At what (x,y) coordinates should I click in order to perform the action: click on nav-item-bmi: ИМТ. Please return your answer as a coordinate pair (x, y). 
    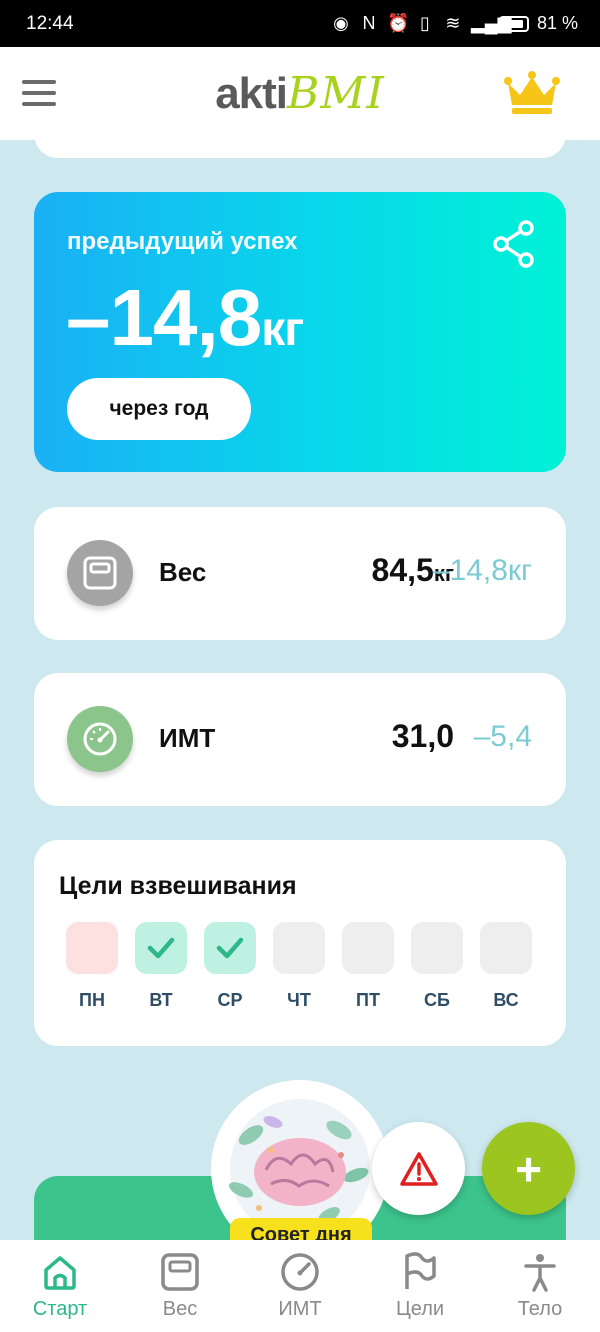
    Looking at the image, I should click on (300, 1286).